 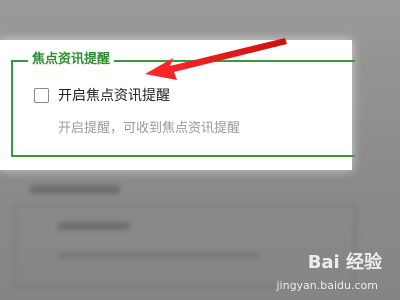 I want to click on section-legend: 焦点资讯提醒, so click(x=71, y=60).